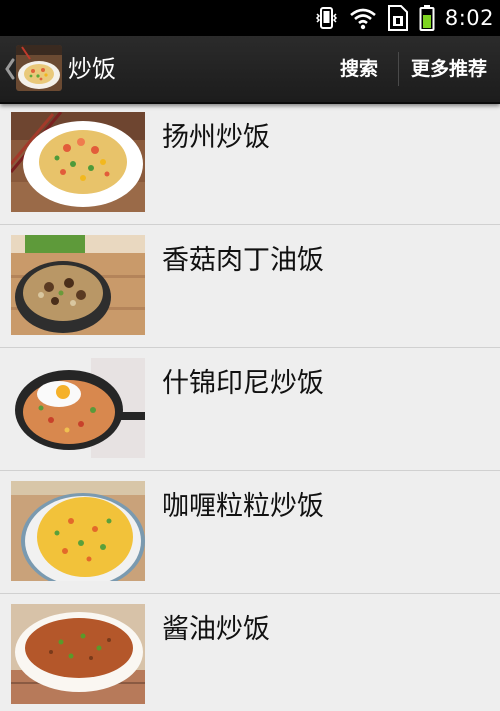 This screenshot has width=500, height=711. Describe the element at coordinates (427, 18) in the screenshot. I see `battery-icon` at that location.